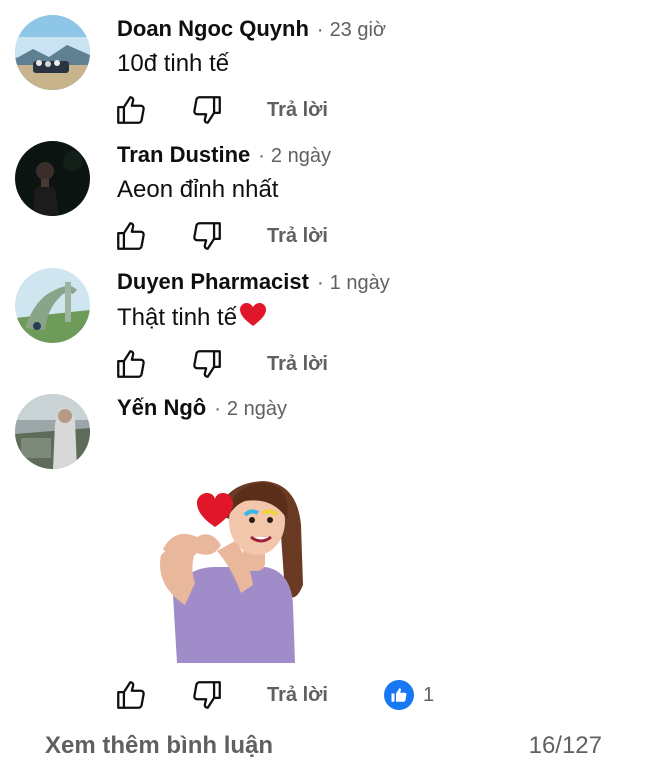 This screenshot has height=769, width=660. I want to click on comment-time: 23 giờ, so click(358, 30).